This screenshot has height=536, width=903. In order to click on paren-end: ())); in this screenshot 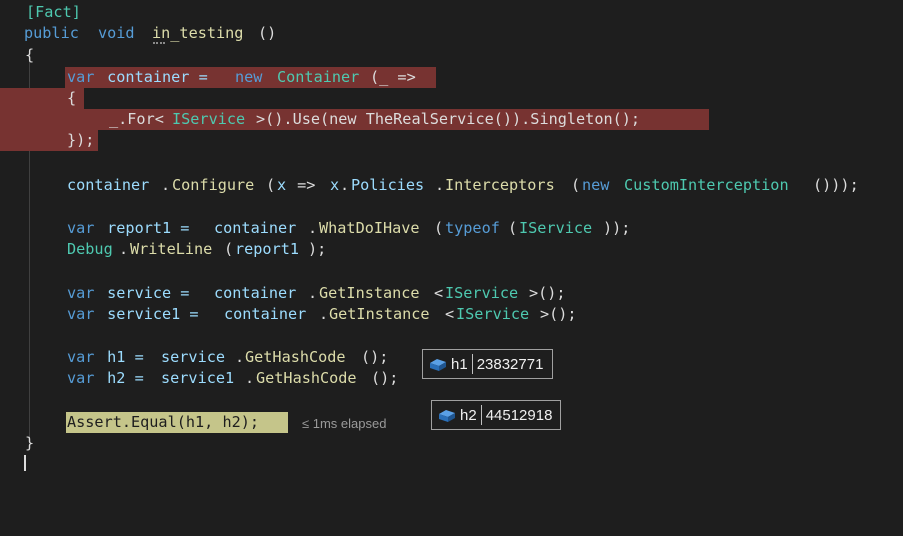, I will do `click(836, 185)`.